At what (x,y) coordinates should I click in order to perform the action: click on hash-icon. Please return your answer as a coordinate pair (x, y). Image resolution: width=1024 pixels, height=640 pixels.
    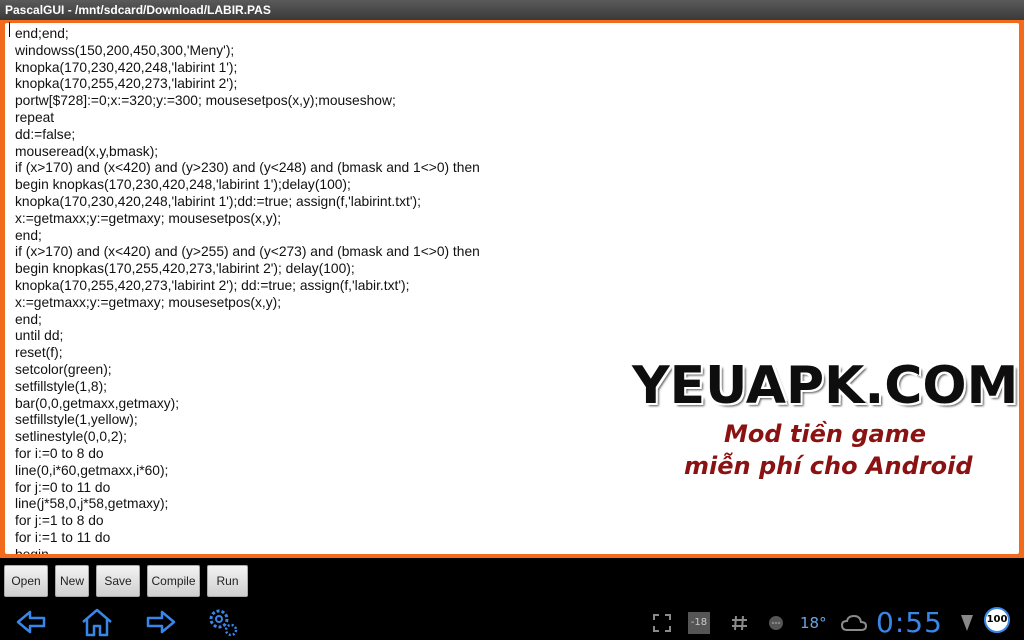
    Looking at the image, I should click on (739, 623).